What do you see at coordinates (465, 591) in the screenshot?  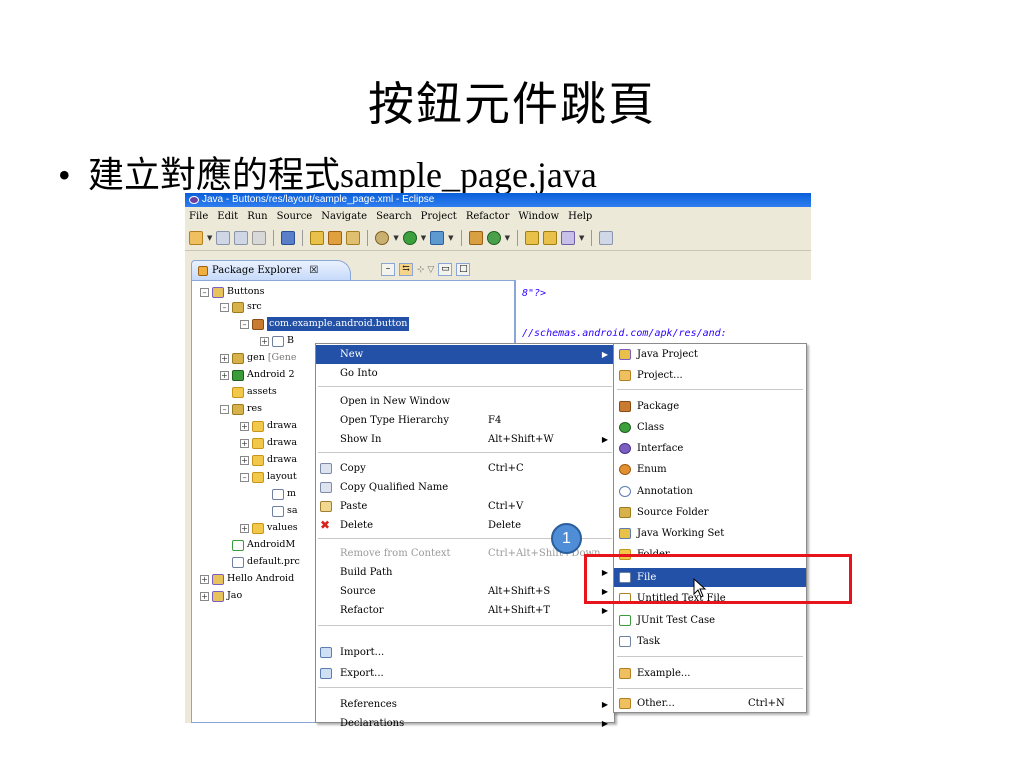 I see `menu-item-source: Source Alt+Shift+S ▶` at bounding box center [465, 591].